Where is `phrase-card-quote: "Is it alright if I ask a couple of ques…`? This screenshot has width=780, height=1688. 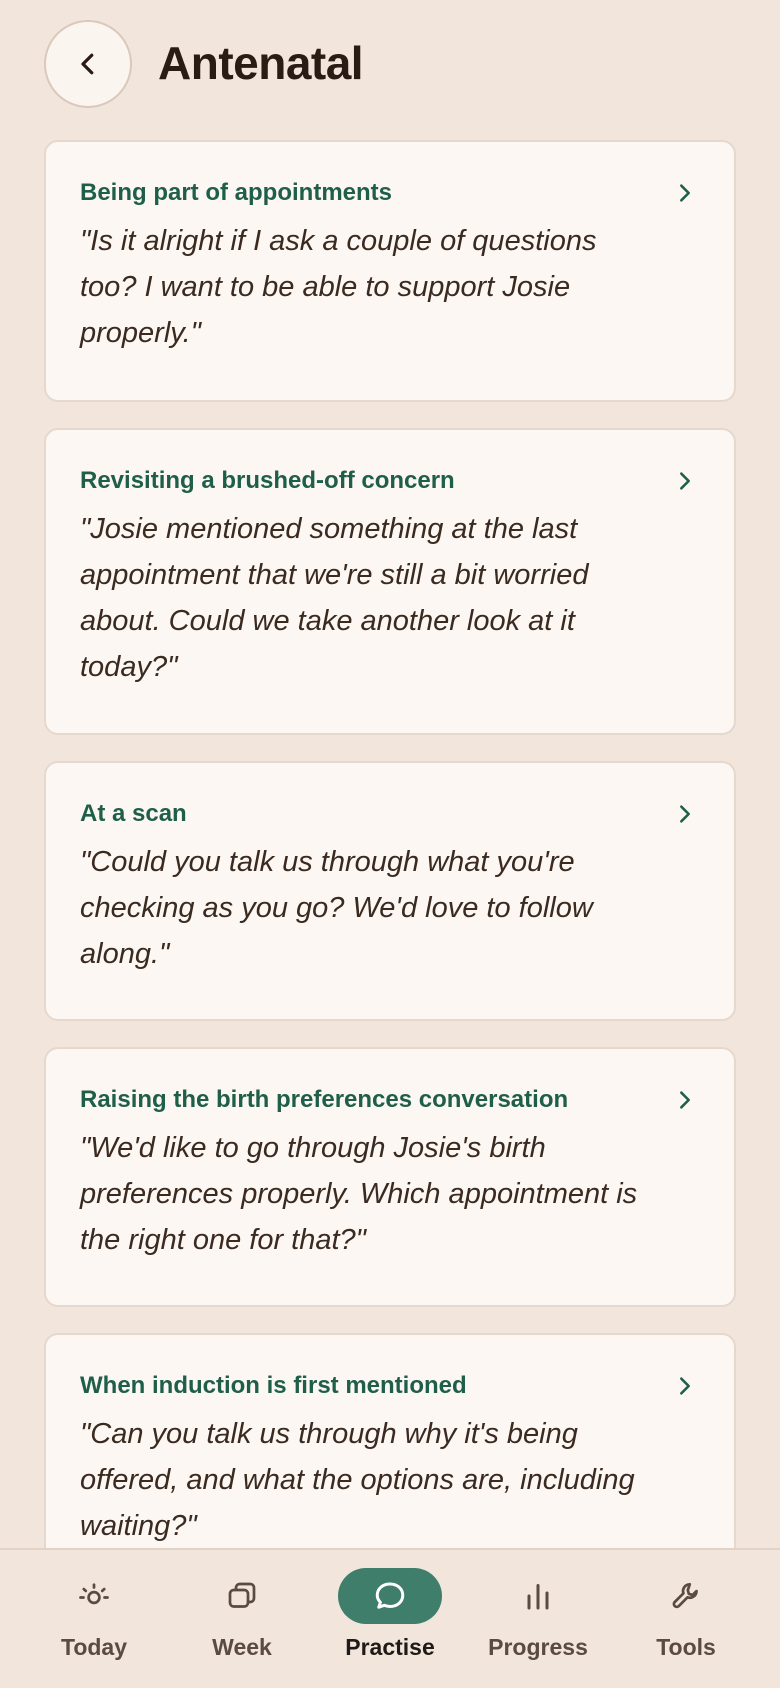
phrase-card-quote: "Is it alright if I ask a couple of ques… is located at coordinates (338, 287).